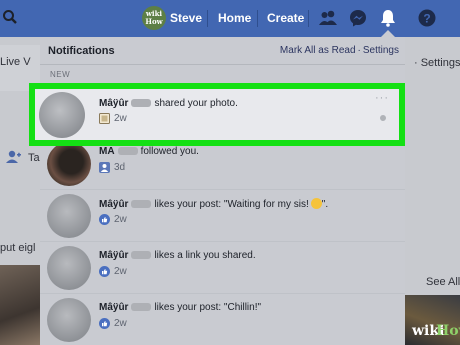 The width and height of the screenshot is (460, 345). Describe the element at coordinates (154, 18) in the screenshot. I see `avatar: wiki How` at that location.